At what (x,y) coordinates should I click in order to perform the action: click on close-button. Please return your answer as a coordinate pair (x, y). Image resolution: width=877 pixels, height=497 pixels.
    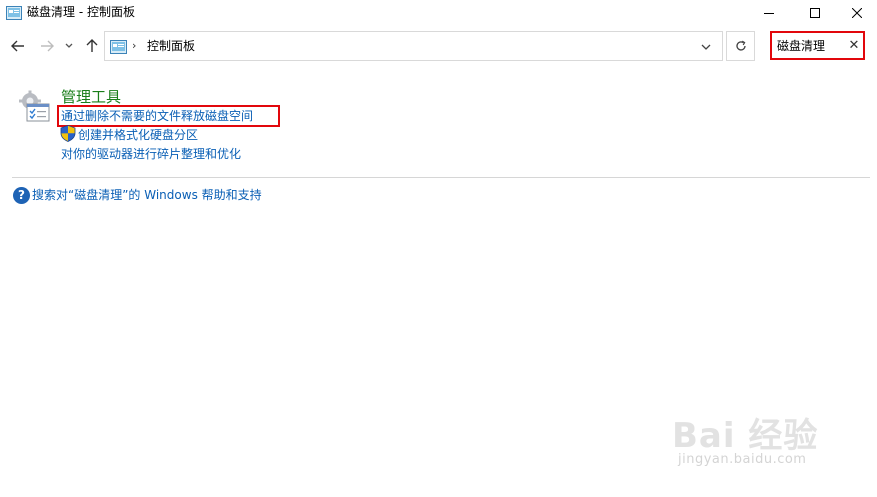
    Looking at the image, I should click on (855, 13).